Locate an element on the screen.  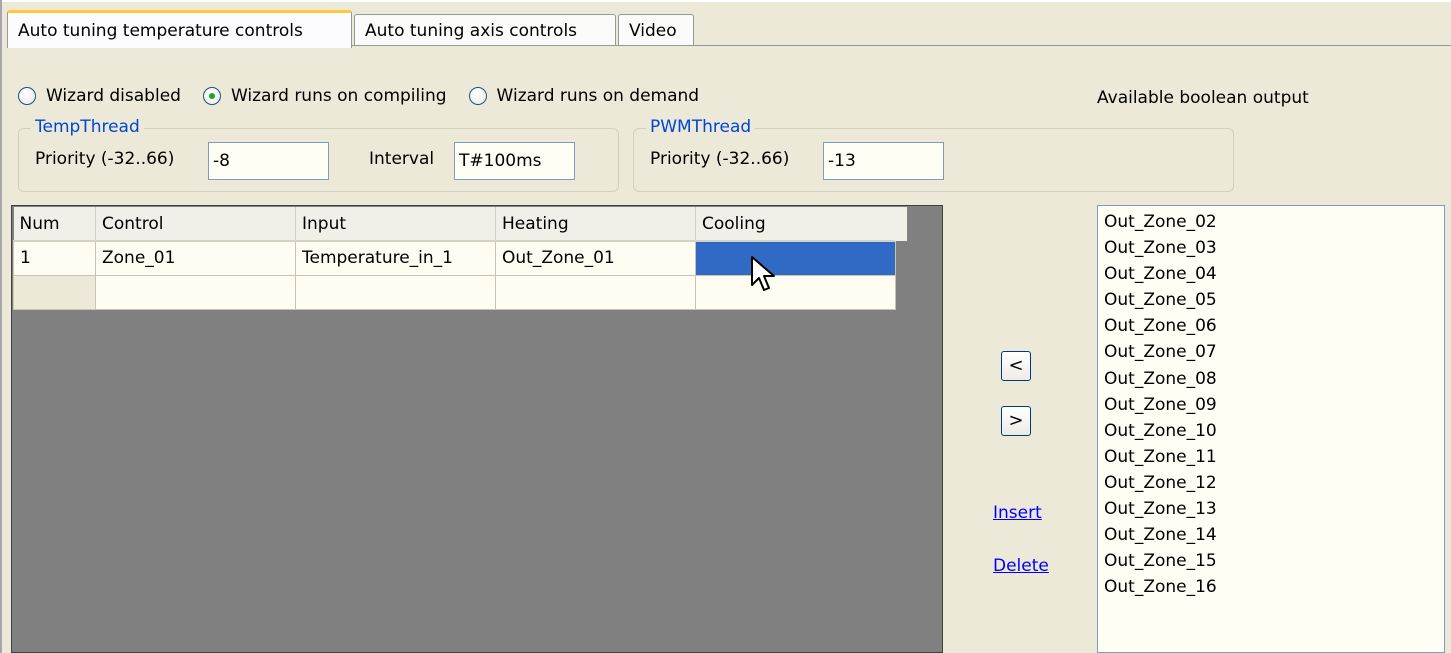
radio-label: Wizard runs on compiling is located at coordinates (338, 96).